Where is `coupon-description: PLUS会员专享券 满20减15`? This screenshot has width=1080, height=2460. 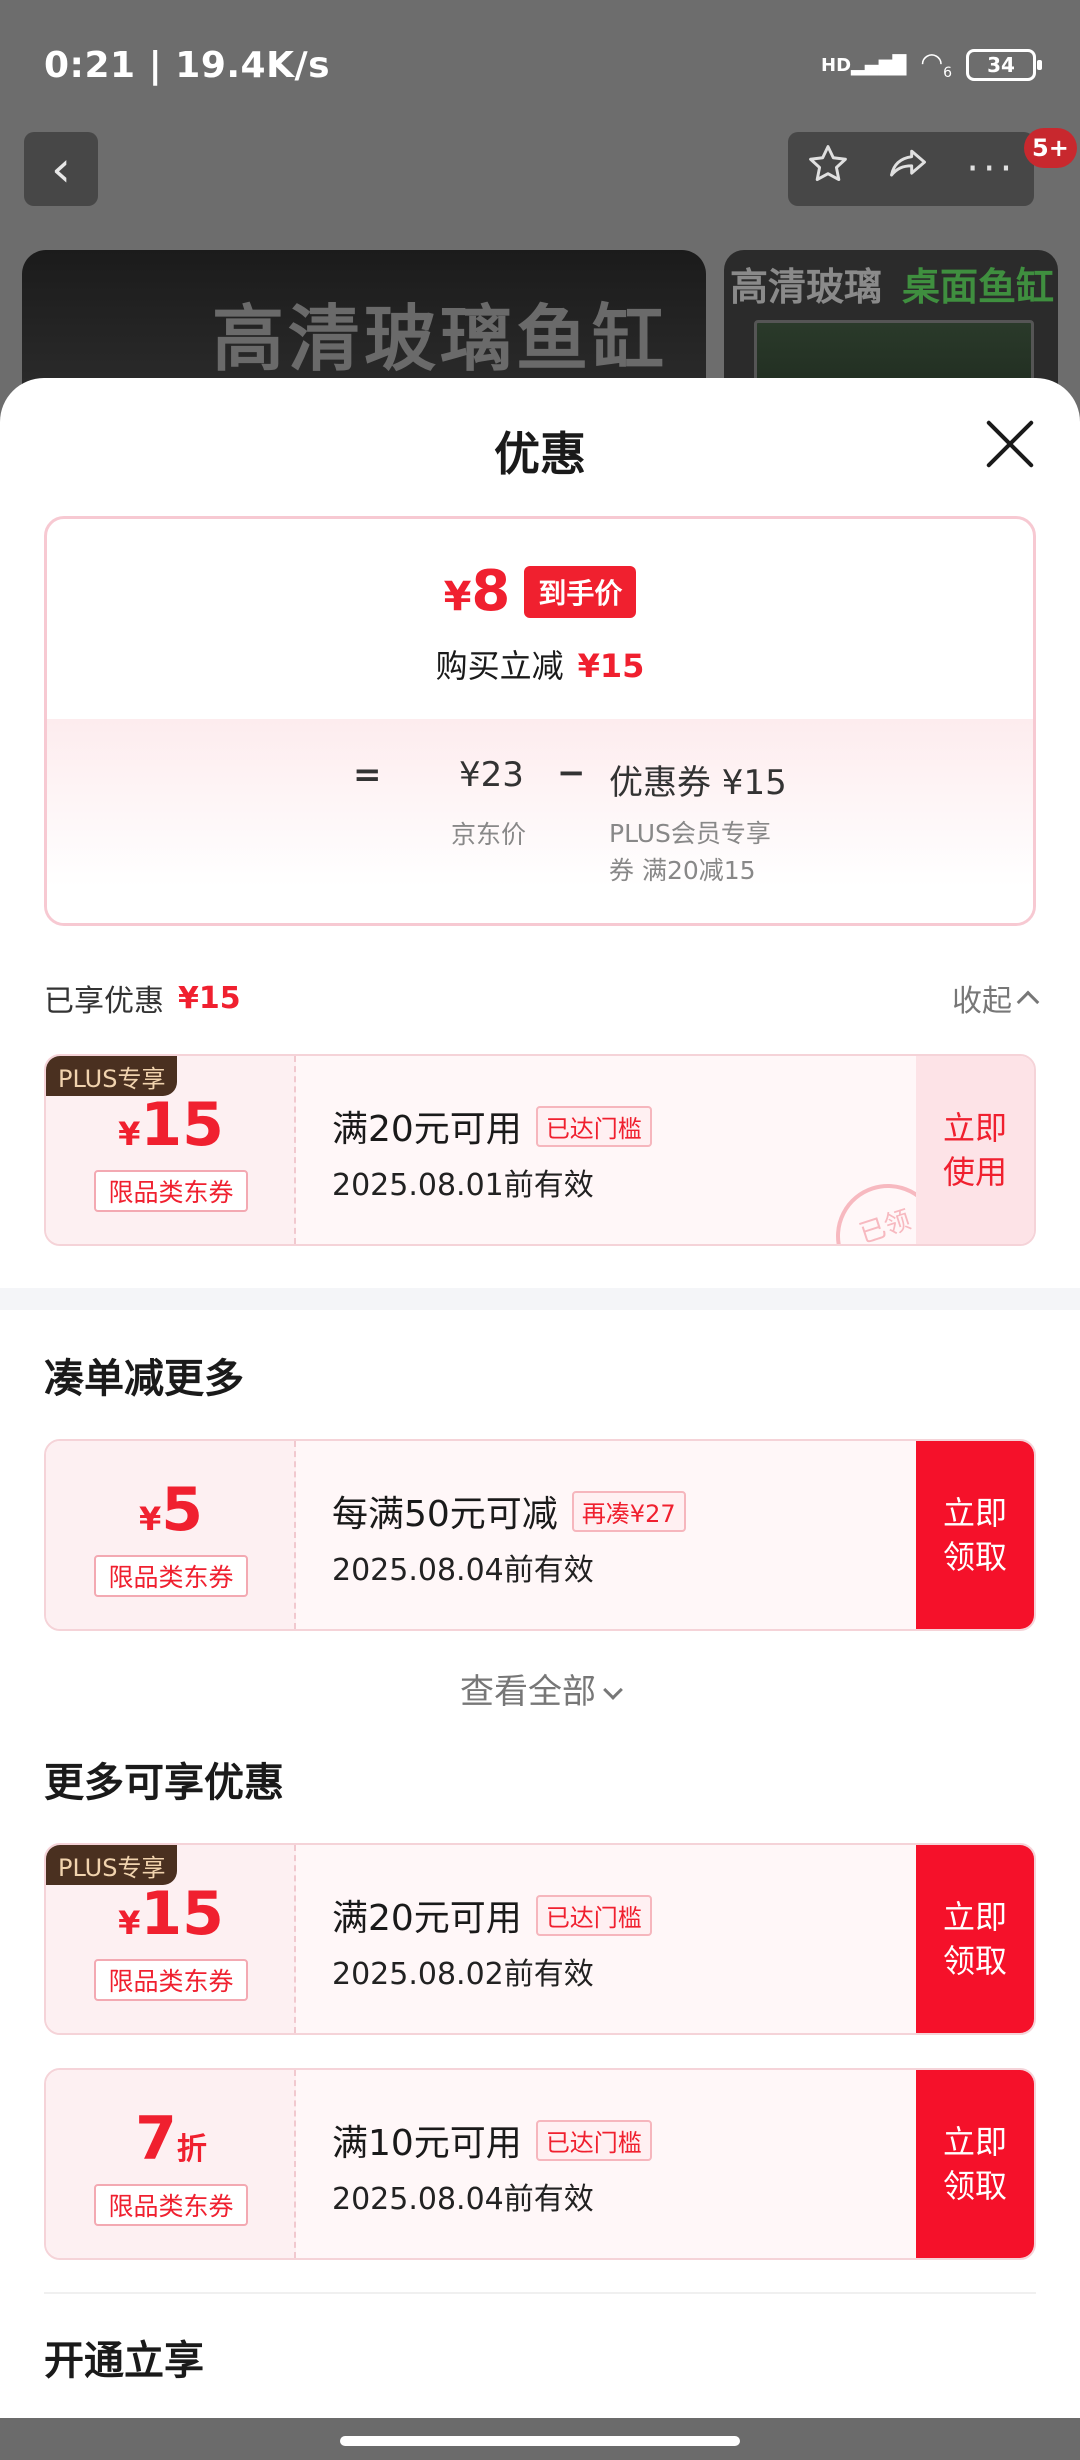
coupon-description: PLUS会员专享券 满20减15 is located at coordinates (690, 852).